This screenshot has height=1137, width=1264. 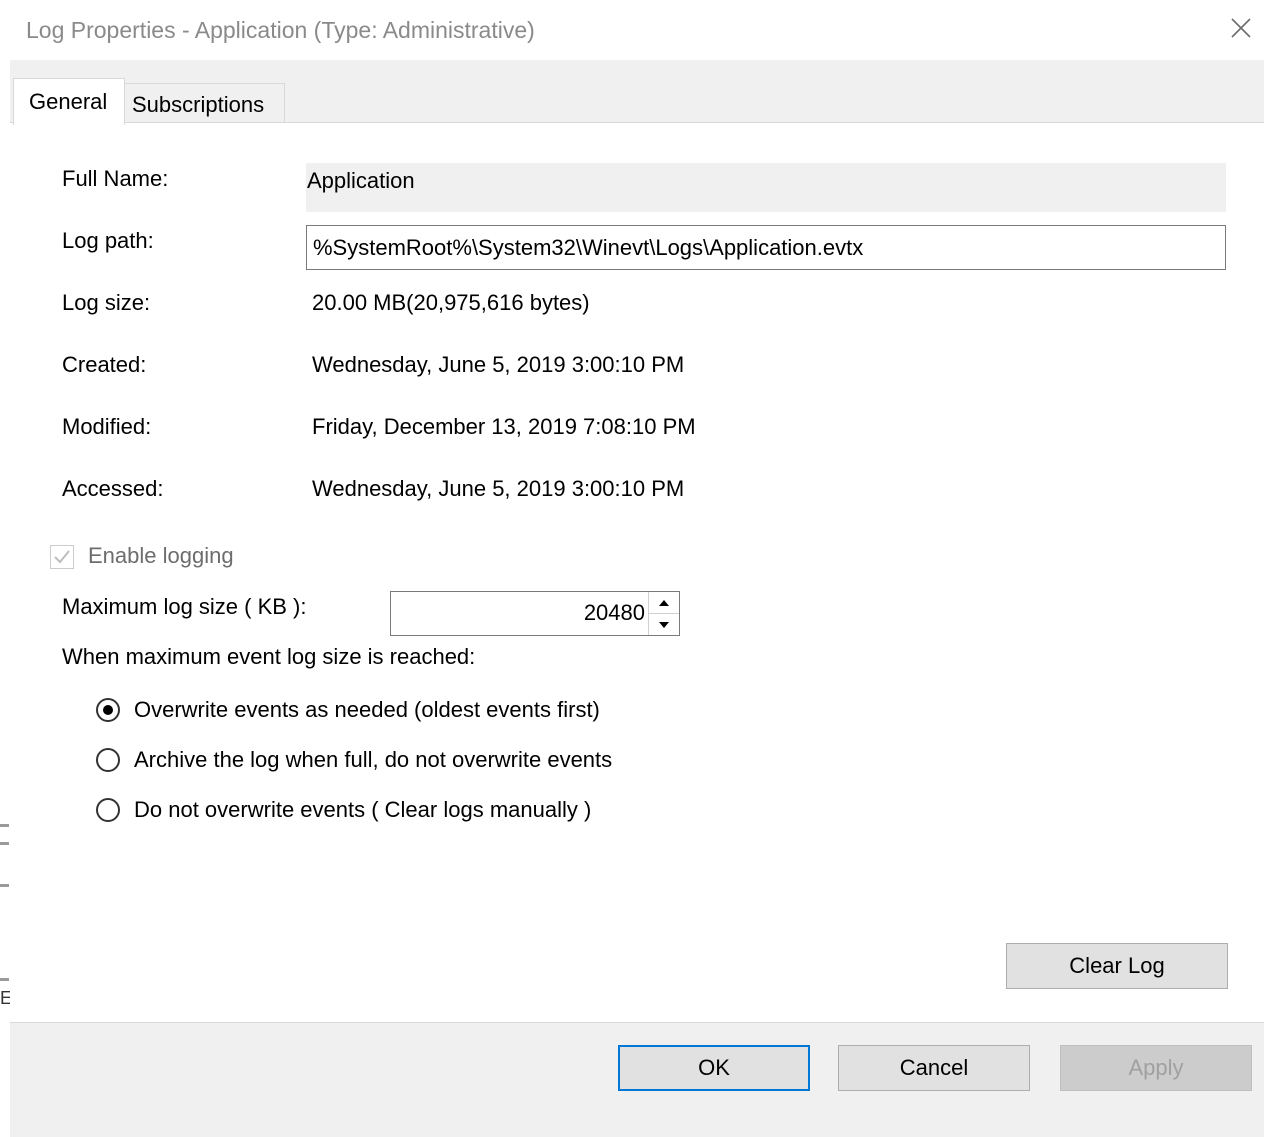 I want to click on close-button, so click(x=1241, y=28).